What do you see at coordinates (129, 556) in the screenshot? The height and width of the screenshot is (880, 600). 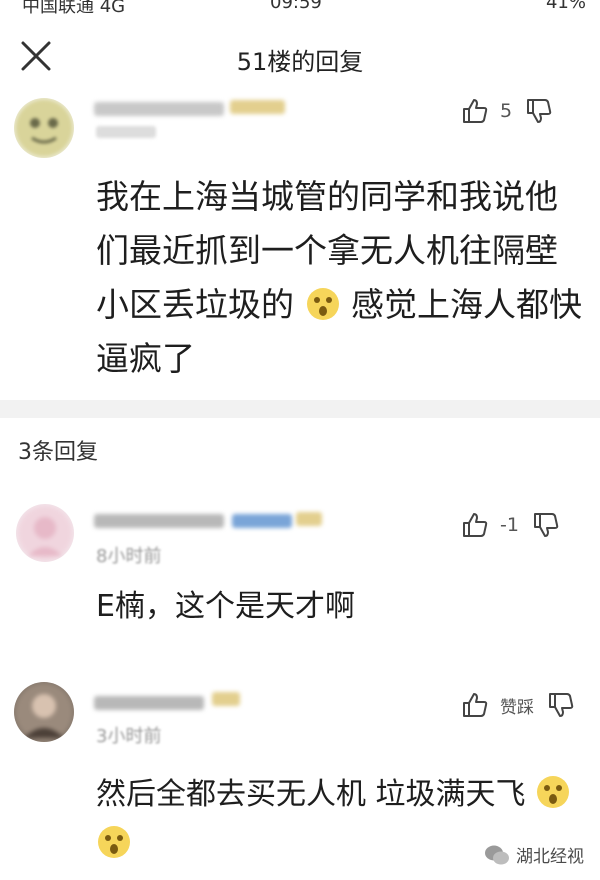 I see `reply-time: 8小时前` at bounding box center [129, 556].